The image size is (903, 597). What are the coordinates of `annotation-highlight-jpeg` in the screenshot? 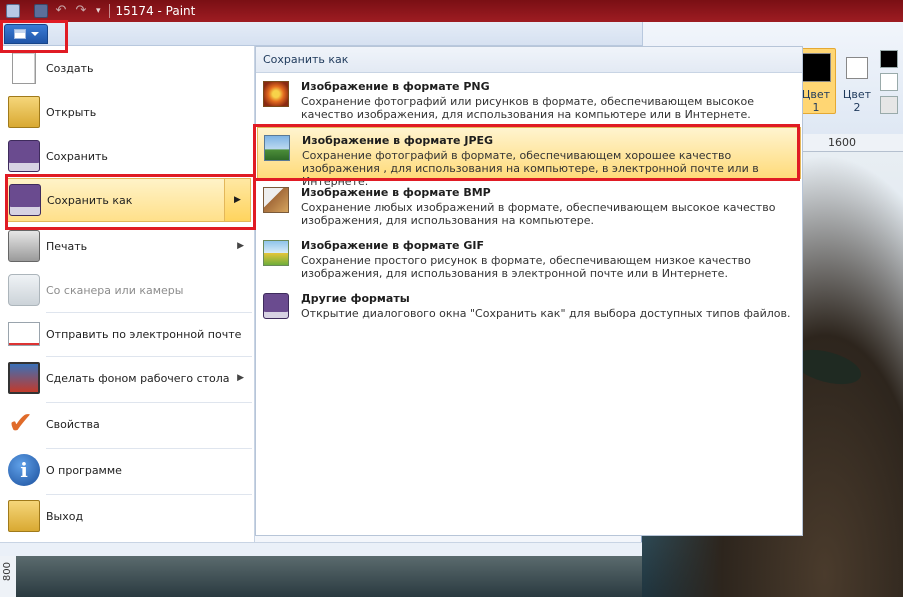 It's located at (526, 152).